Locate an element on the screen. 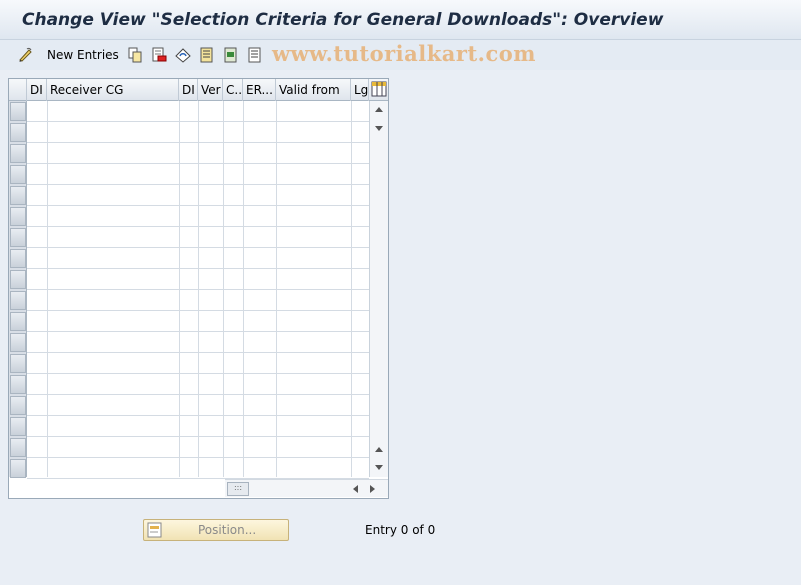  scroll-up-icon is located at coordinates (379, 109).